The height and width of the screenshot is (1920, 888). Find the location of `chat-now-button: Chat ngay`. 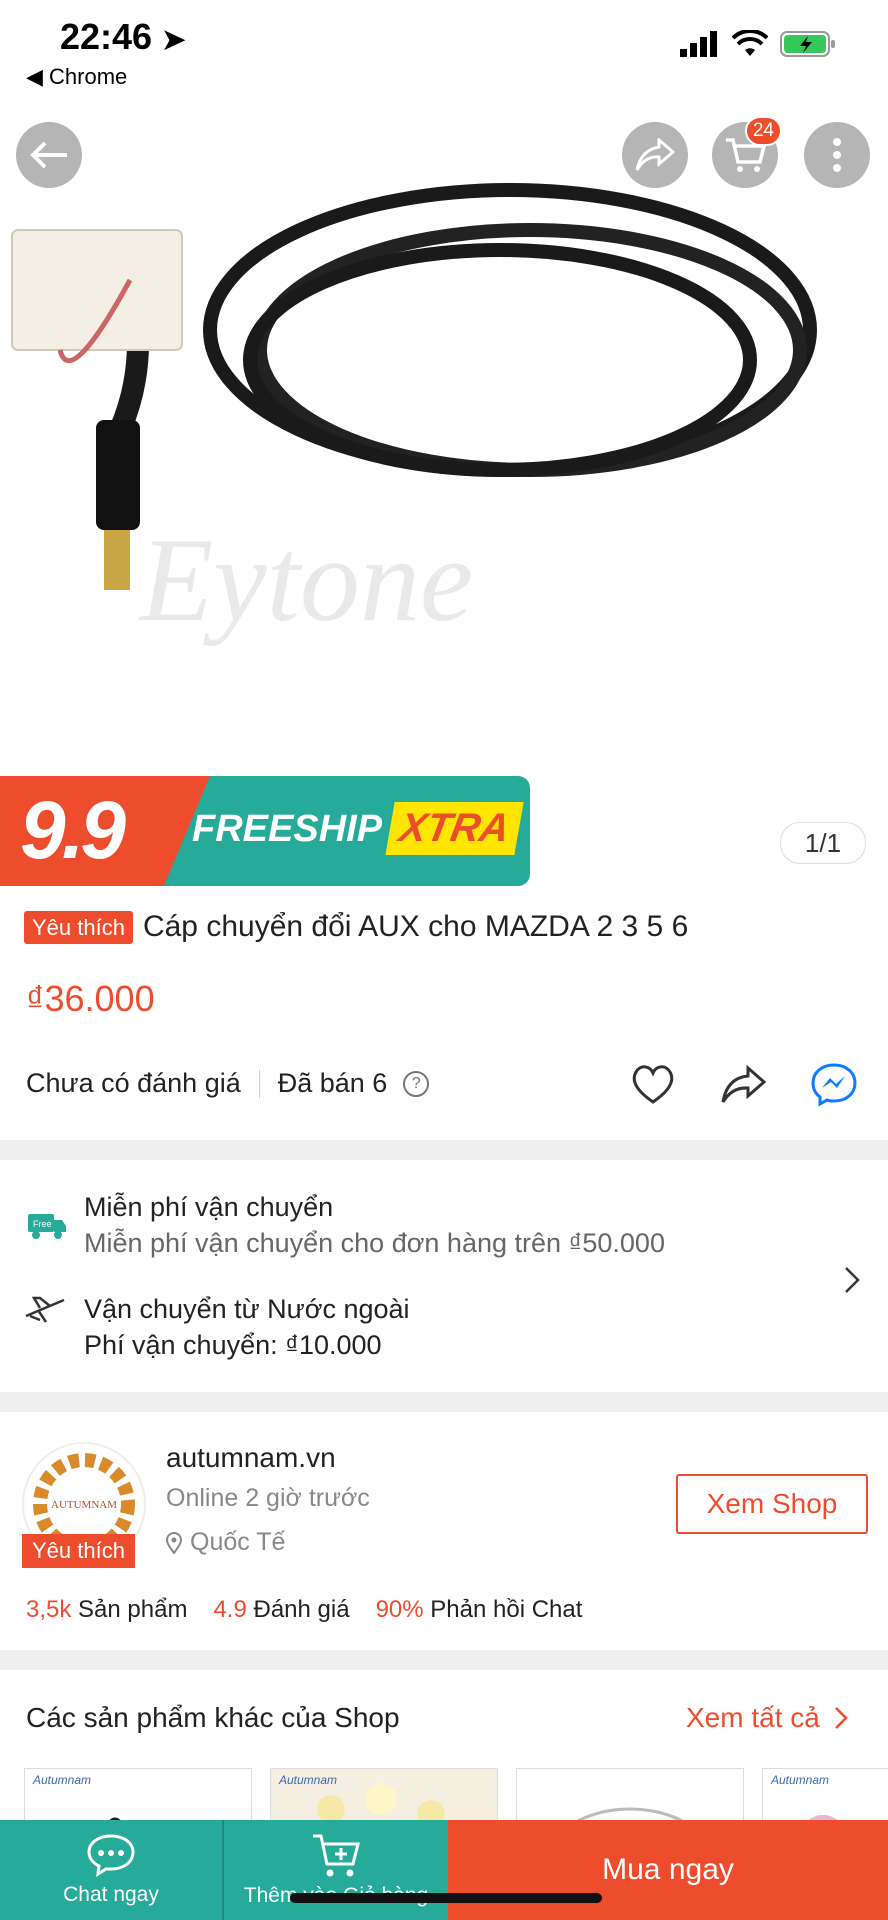

chat-now-button: Chat ngay is located at coordinates (111, 1870).